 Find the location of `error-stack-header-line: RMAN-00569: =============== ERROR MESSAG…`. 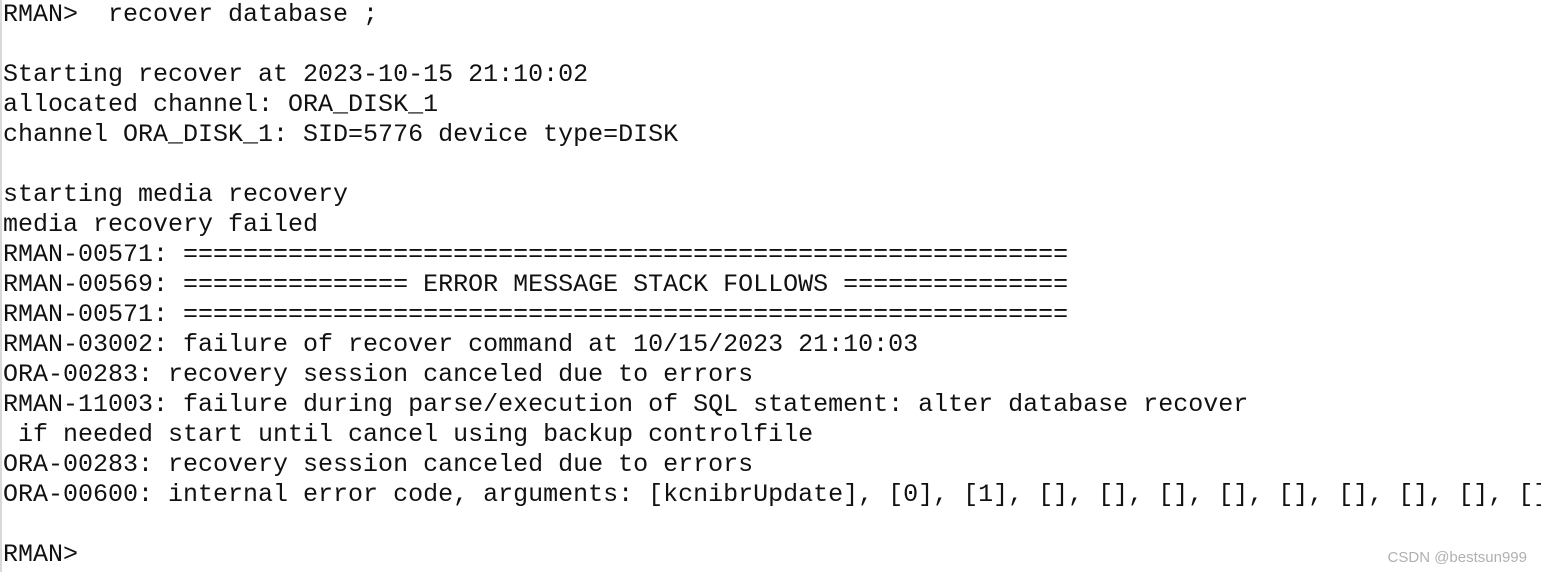

error-stack-header-line: RMAN-00569: =============== ERROR MESSAG… is located at coordinates (536, 284).